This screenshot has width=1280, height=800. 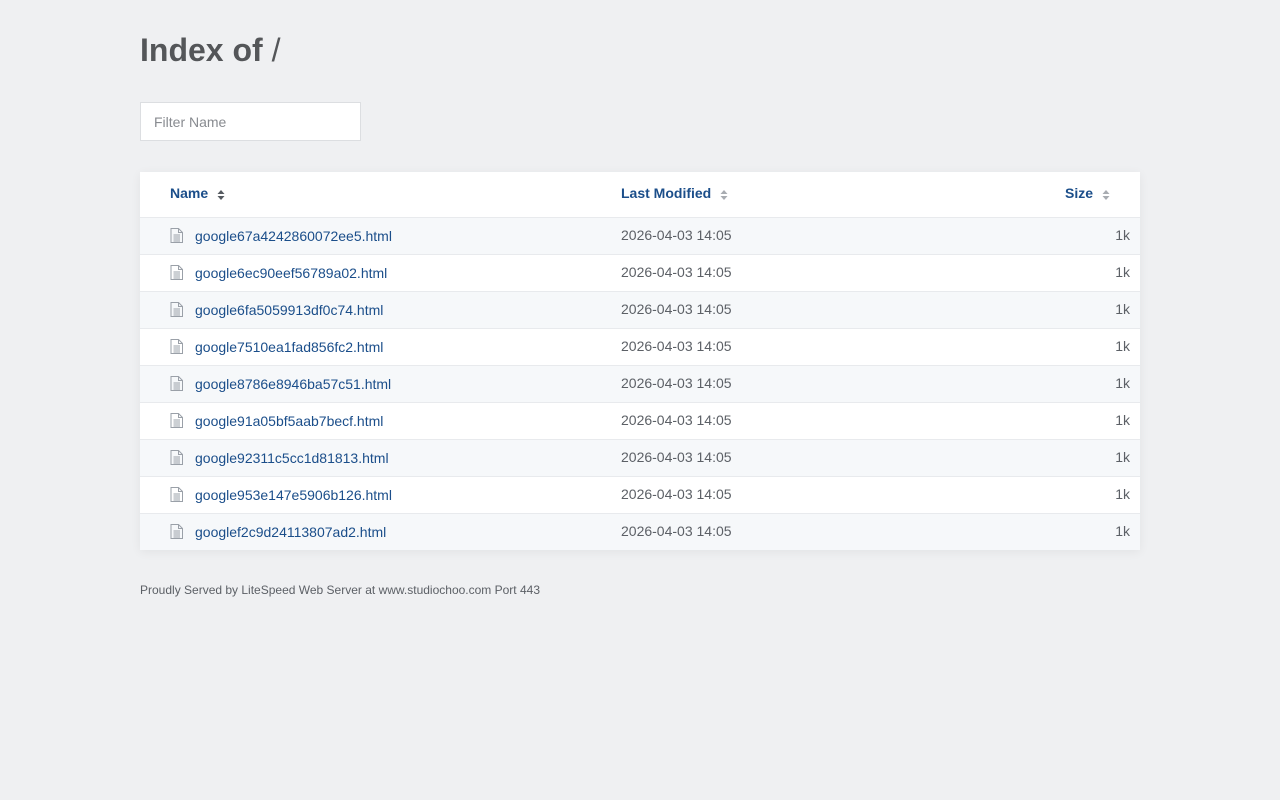 What do you see at coordinates (293, 384) in the screenshot?
I see `file-link: google8786e8946ba57c51.html` at bounding box center [293, 384].